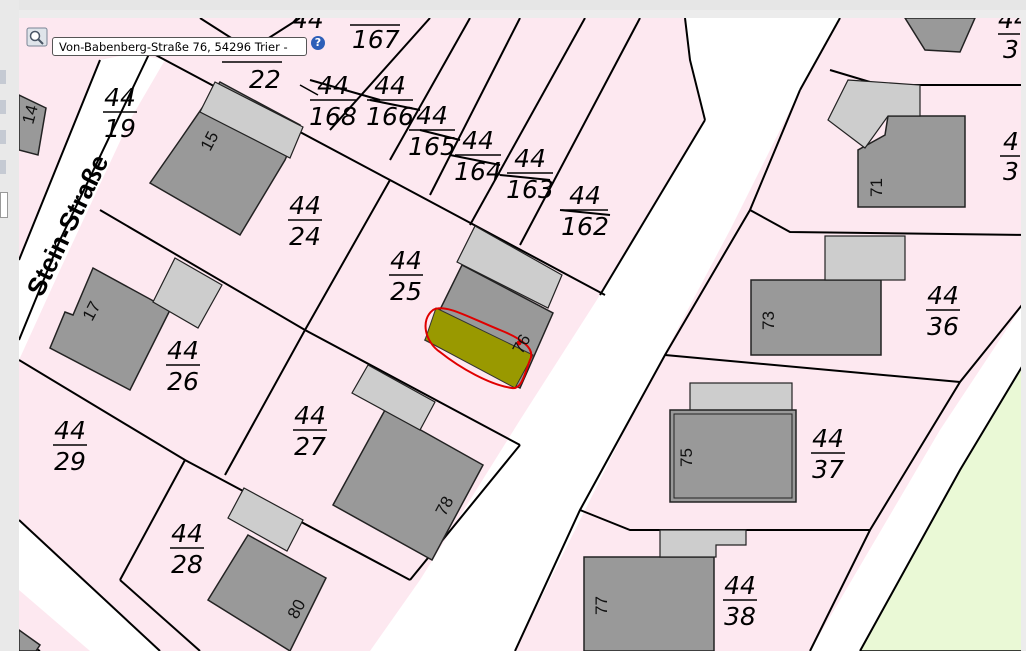  I want to click on house-number-71: 71, so click(876, 187).